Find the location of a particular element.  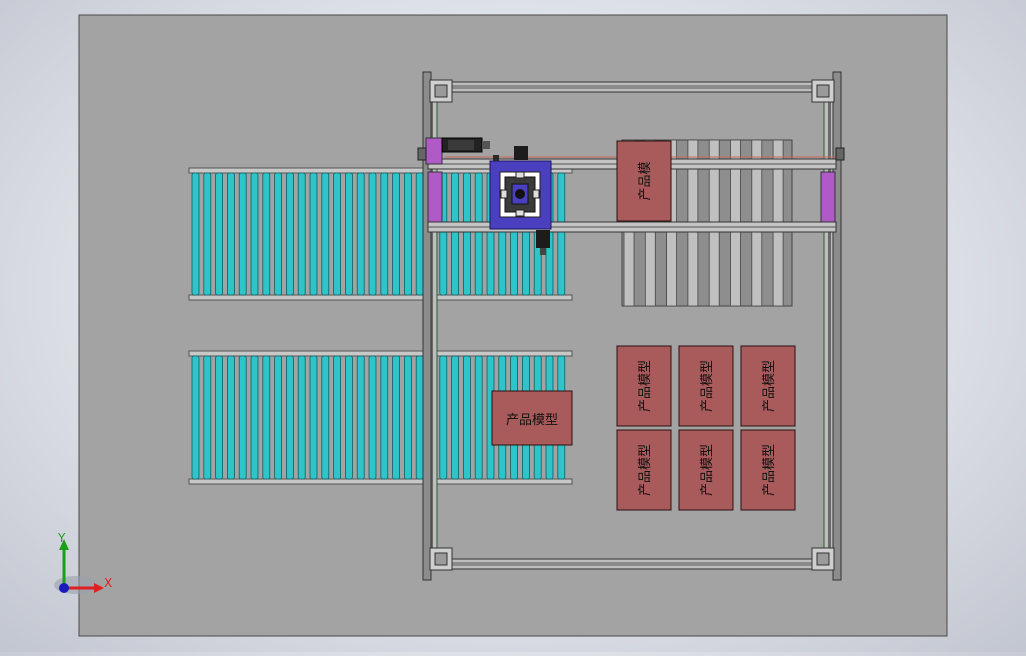

pallet-box-label: 产品模 is located at coordinates (645, 180).